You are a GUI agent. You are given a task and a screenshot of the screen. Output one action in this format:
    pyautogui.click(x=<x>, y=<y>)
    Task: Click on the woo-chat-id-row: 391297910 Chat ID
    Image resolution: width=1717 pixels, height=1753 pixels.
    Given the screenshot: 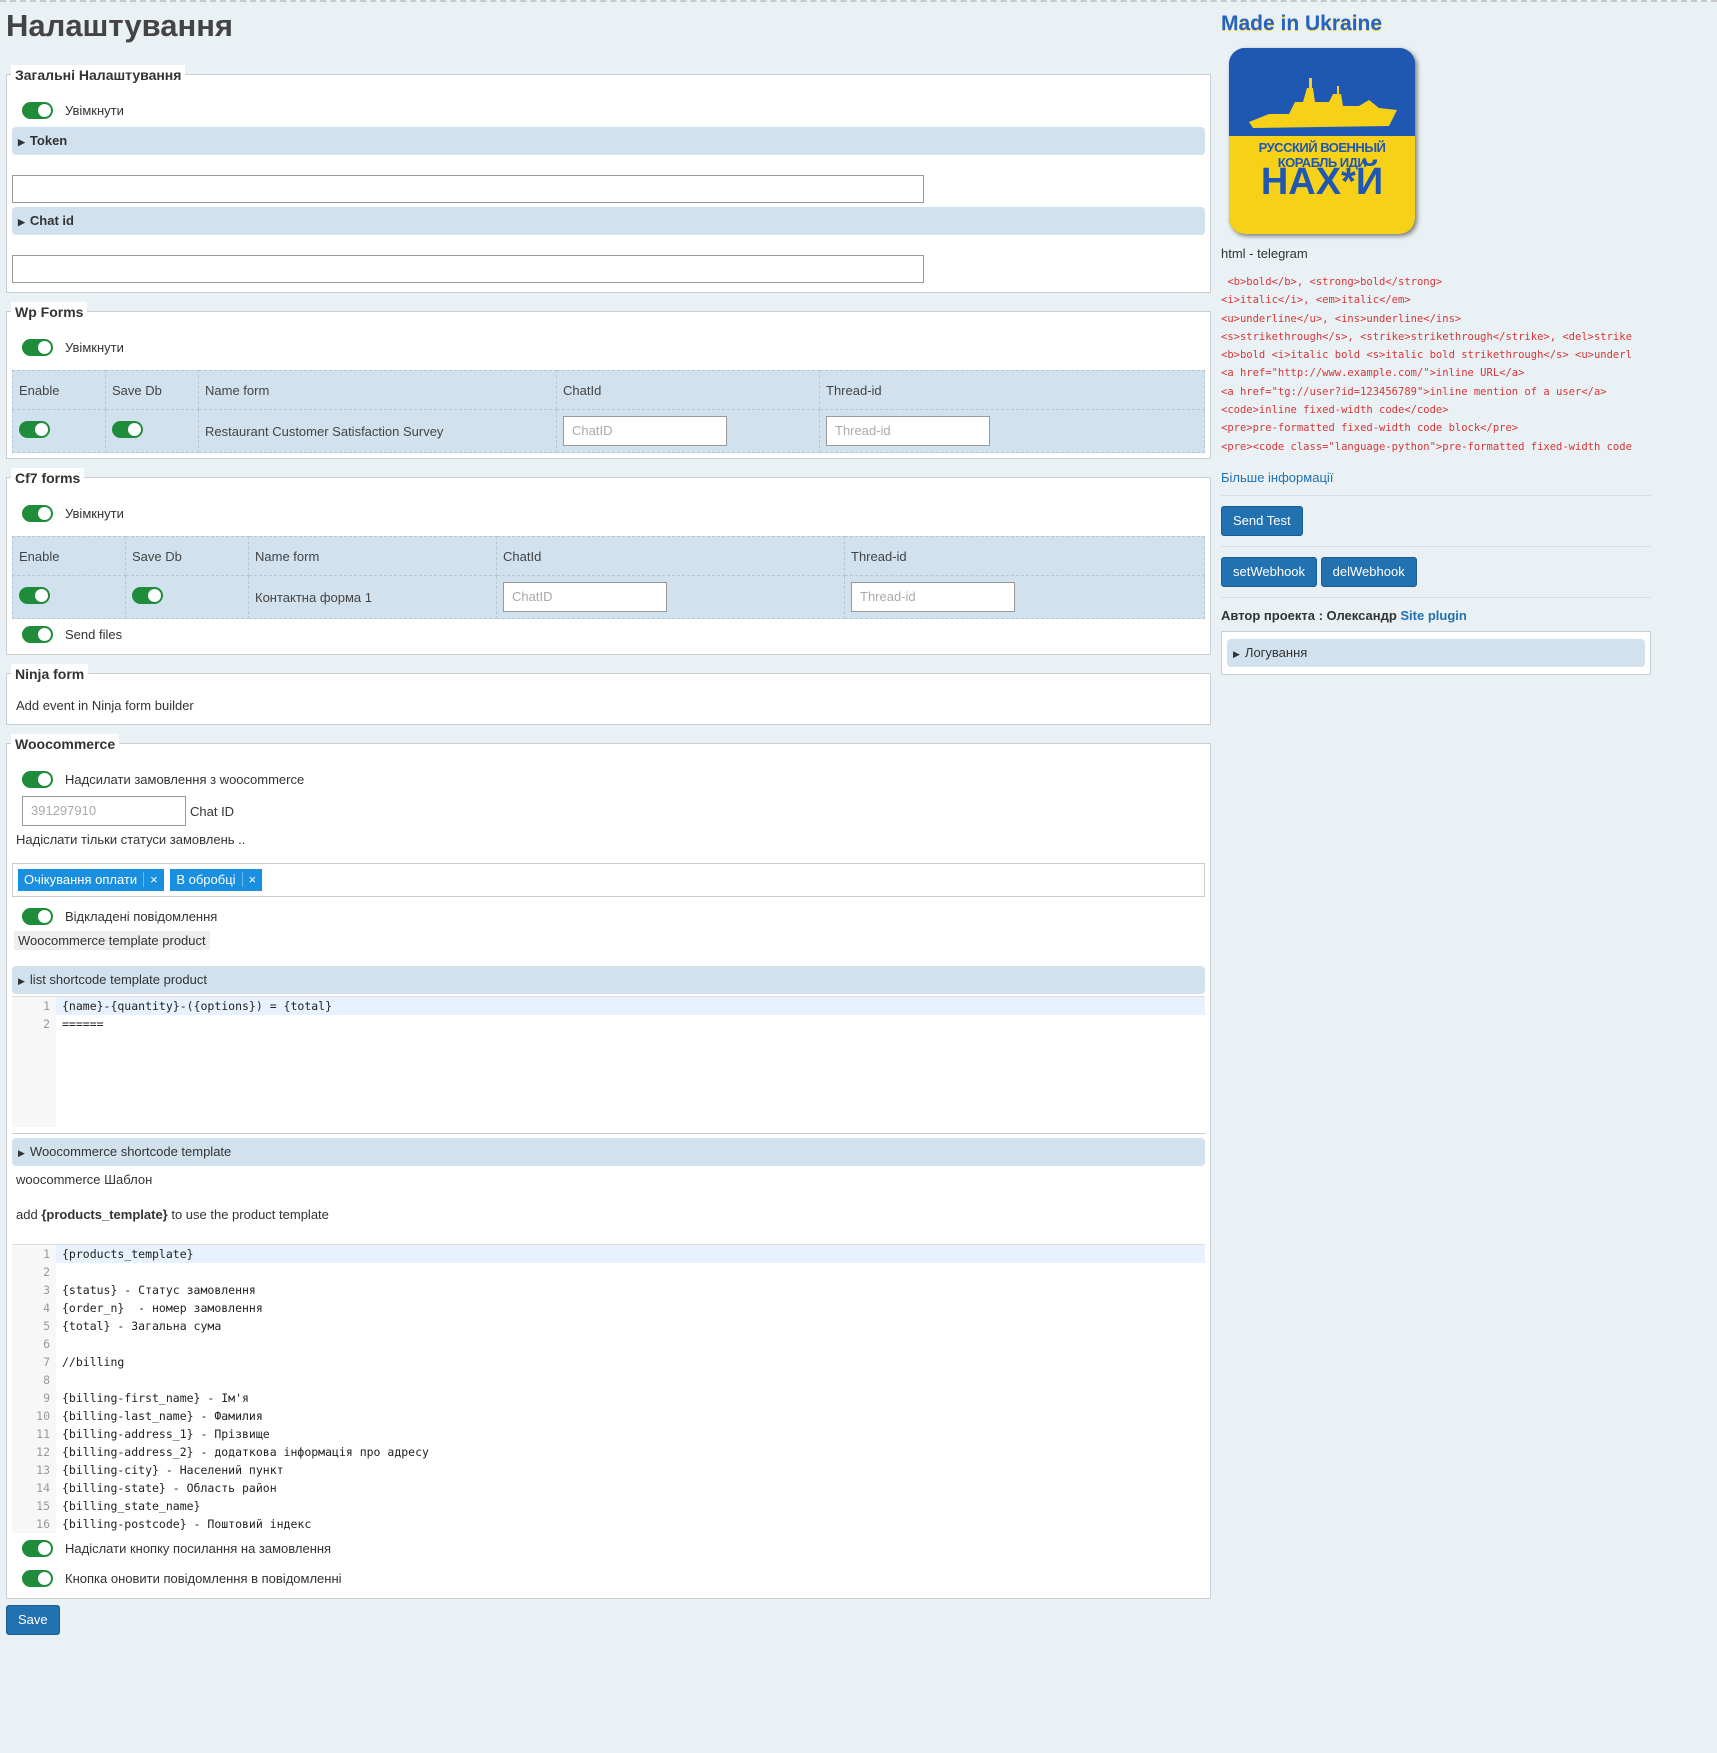 What is the action you would take?
    pyautogui.click(x=608, y=811)
    